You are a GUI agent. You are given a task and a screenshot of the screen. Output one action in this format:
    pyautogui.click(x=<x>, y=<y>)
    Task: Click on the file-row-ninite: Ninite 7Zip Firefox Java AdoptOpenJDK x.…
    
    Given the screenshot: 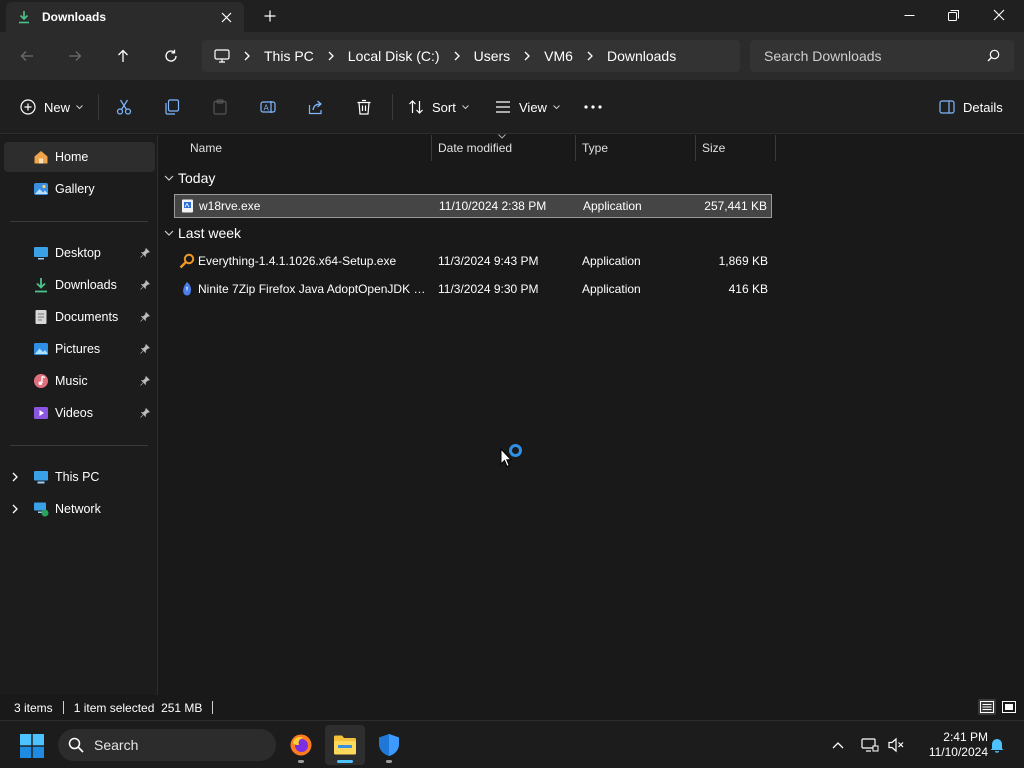 What is the action you would take?
    pyautogui.click(x=473, y=289)
    